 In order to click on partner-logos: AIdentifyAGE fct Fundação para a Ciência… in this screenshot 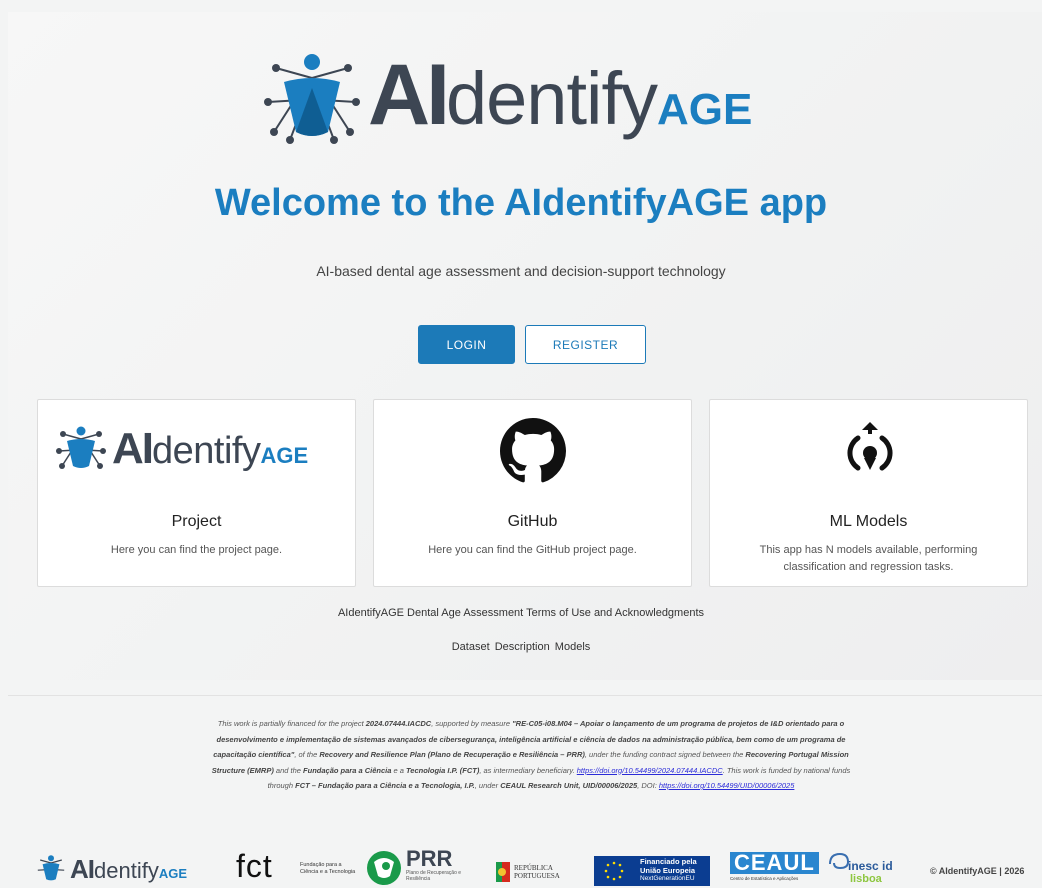, I will do `click(521, 867)`.